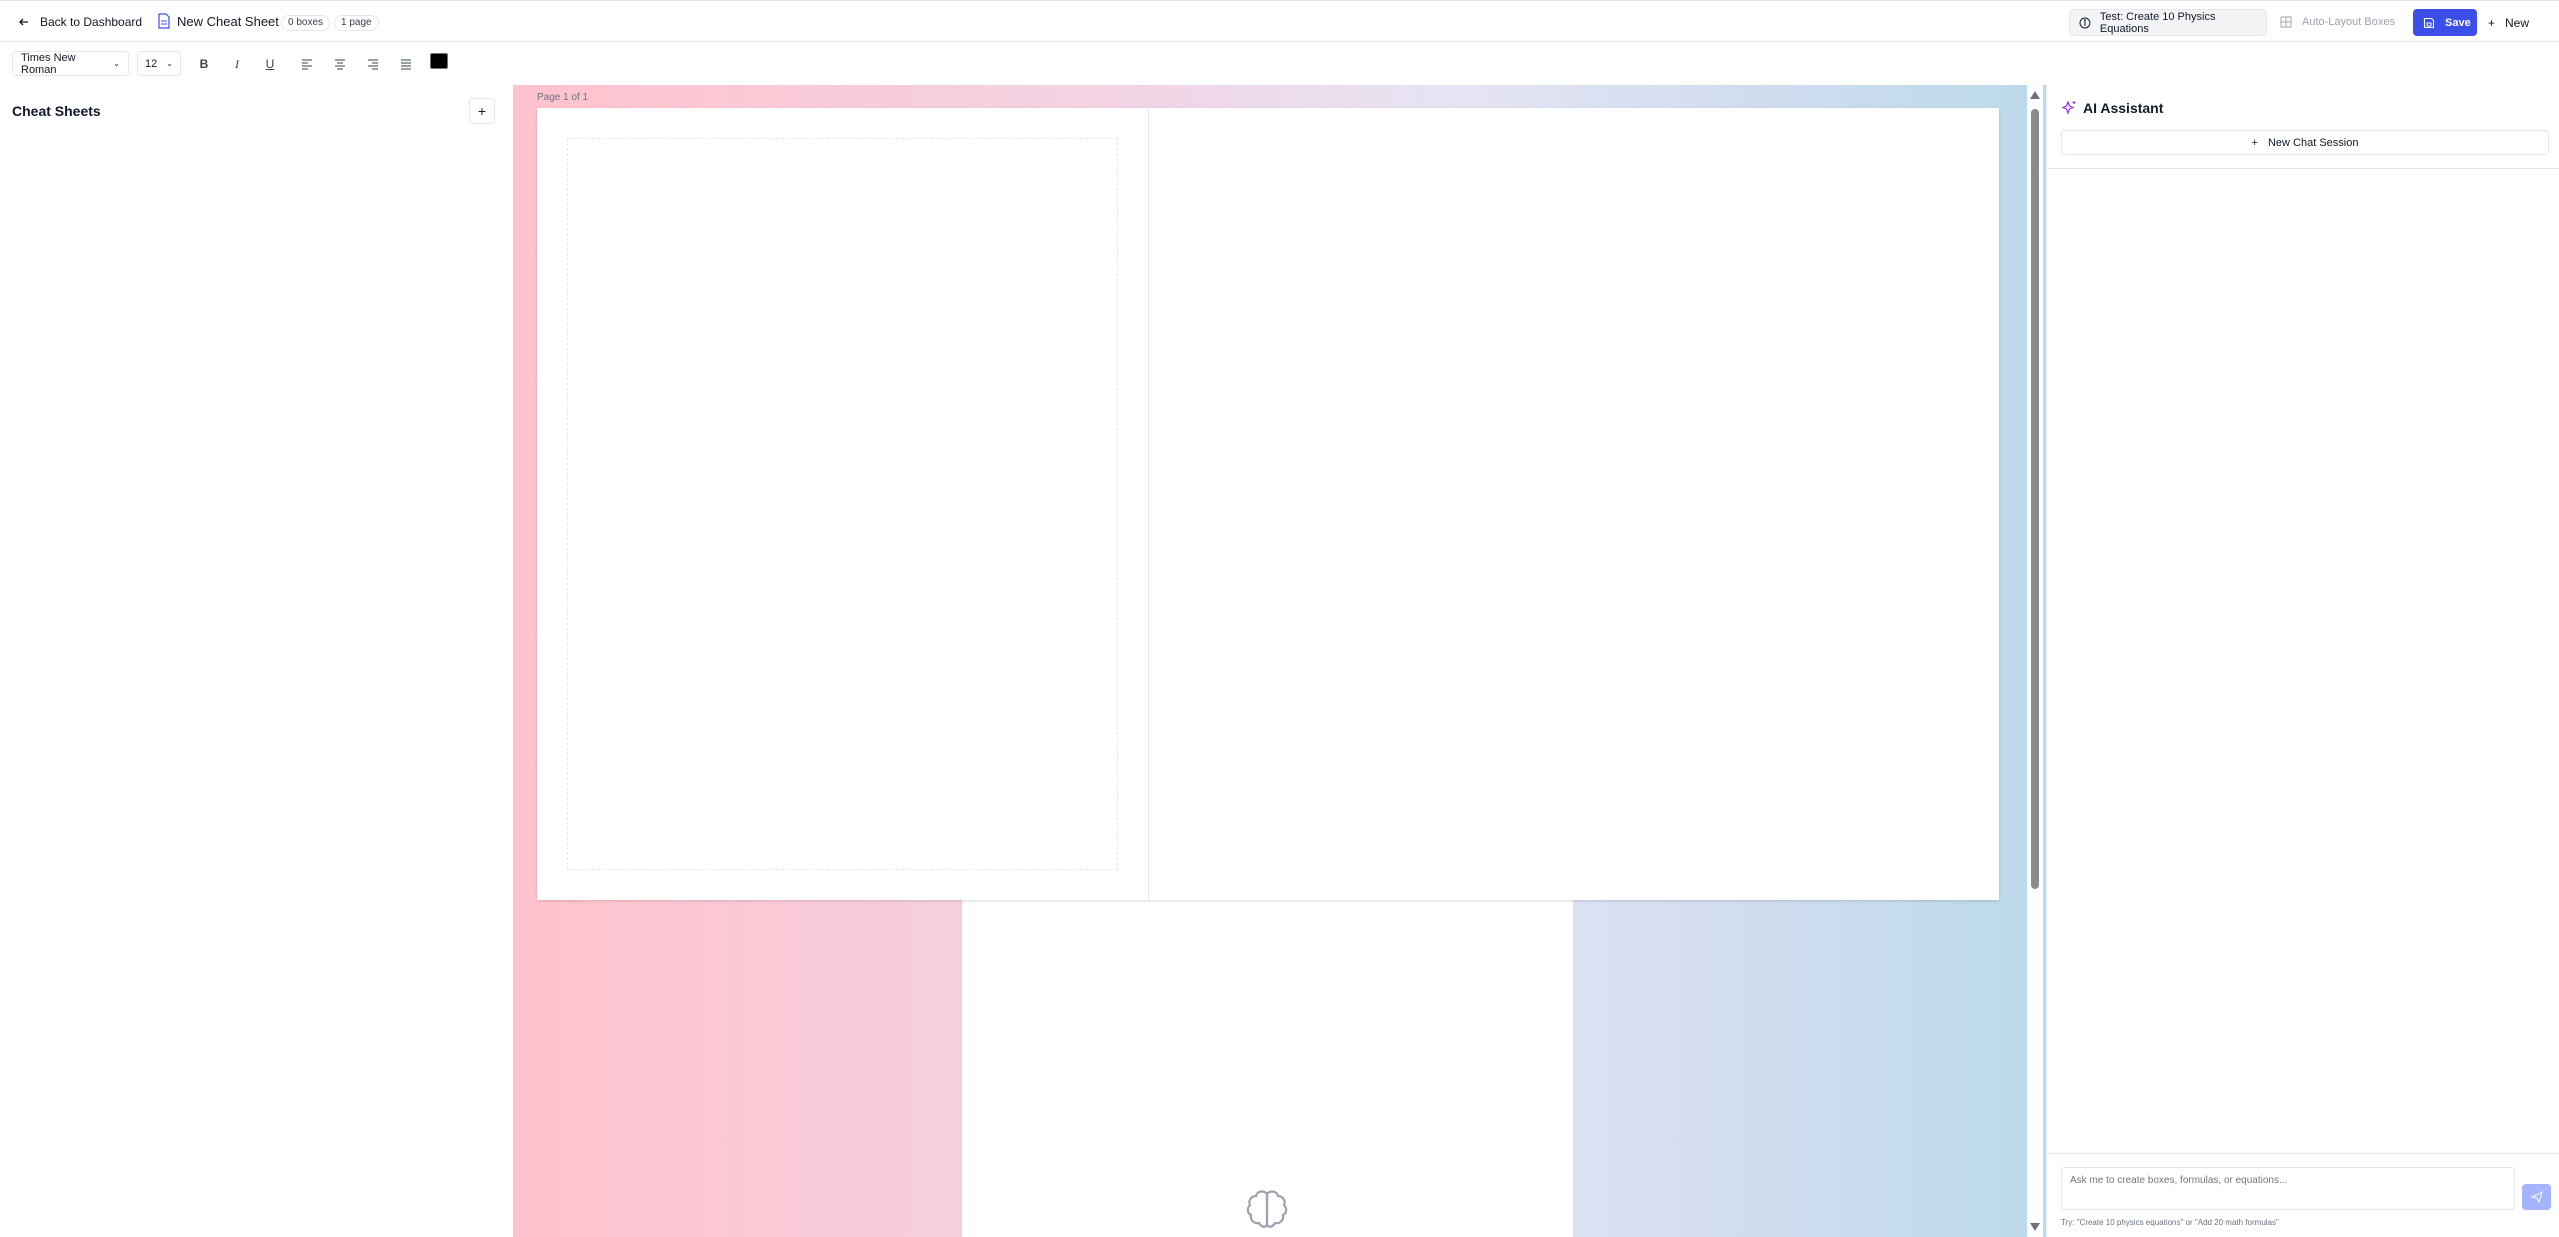  Describe the element at coordinates (91, 22) in the screenshot. I see `back-label: Back to Dashboard` at that location.